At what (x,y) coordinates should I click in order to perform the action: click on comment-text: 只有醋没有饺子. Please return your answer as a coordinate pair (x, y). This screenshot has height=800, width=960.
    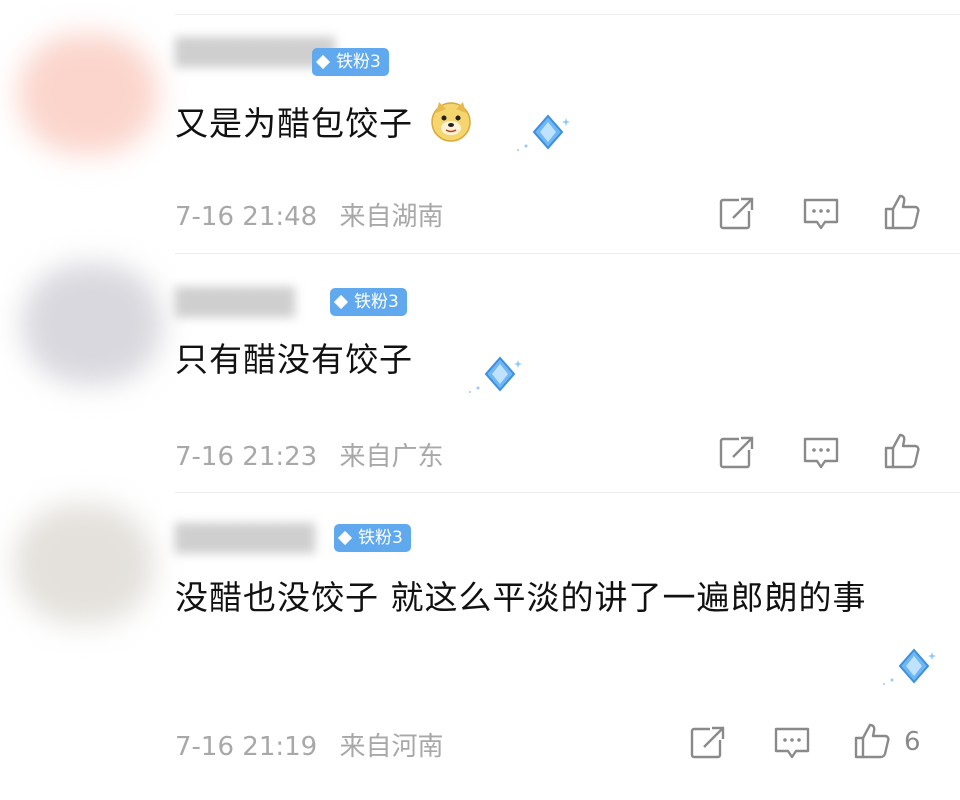
    Looking at the image, I should click on (294, 360).